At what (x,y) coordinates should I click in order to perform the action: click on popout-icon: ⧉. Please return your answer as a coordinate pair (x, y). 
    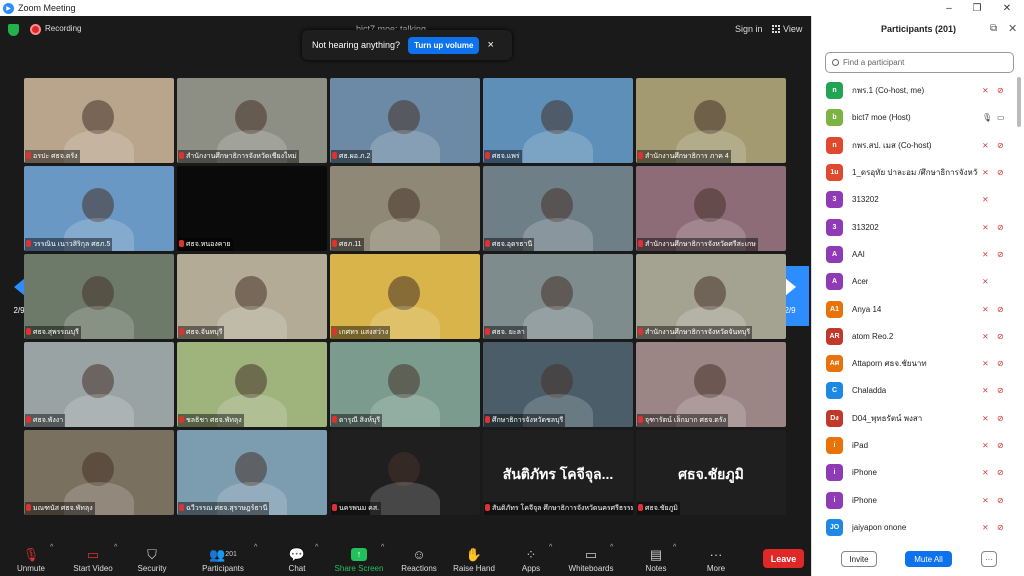
    Looking at the image, I should click on (993, 28).